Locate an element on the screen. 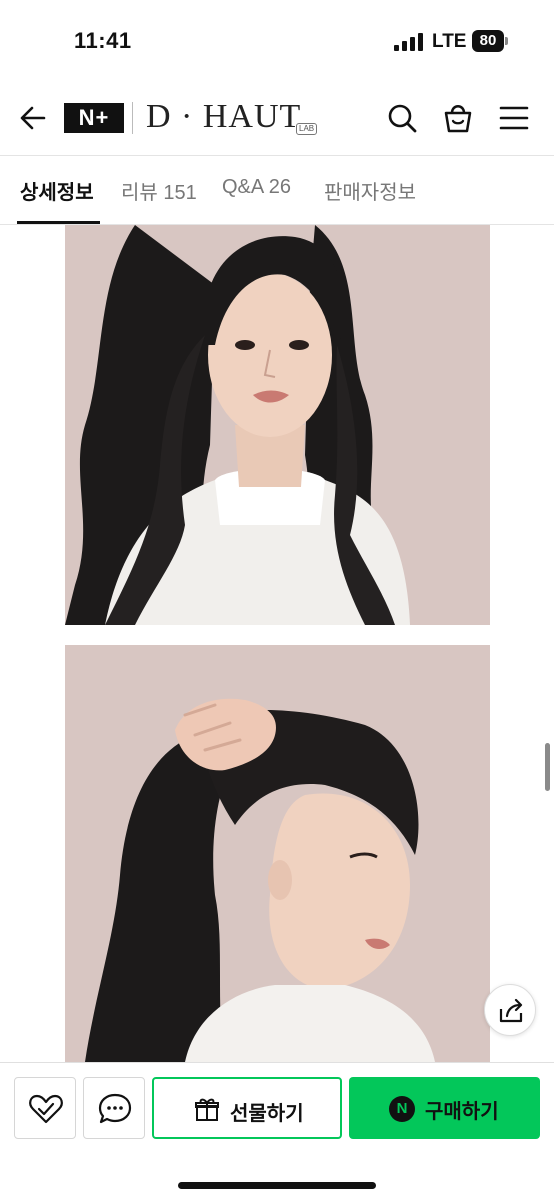  tab-bar: 상세정보 리뷰 151 Q&A 26 판매자정보 is located at coordinates (277, 190).